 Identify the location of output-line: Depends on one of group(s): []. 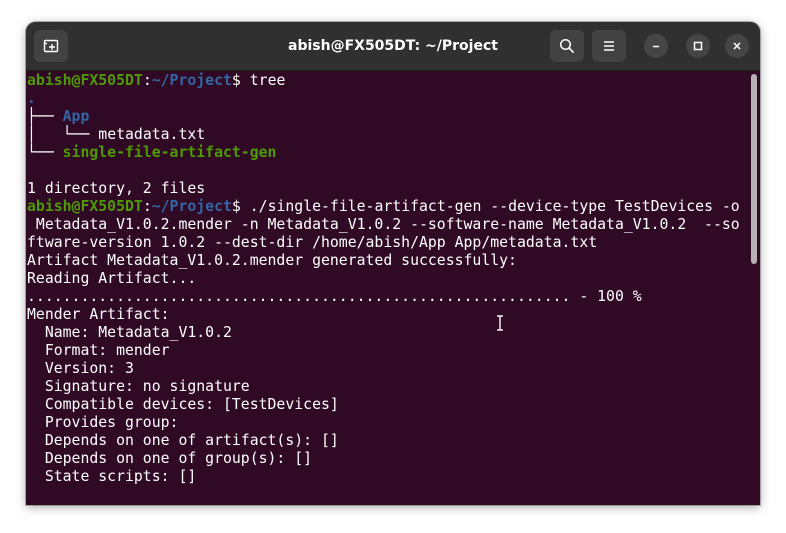
(170, 458).